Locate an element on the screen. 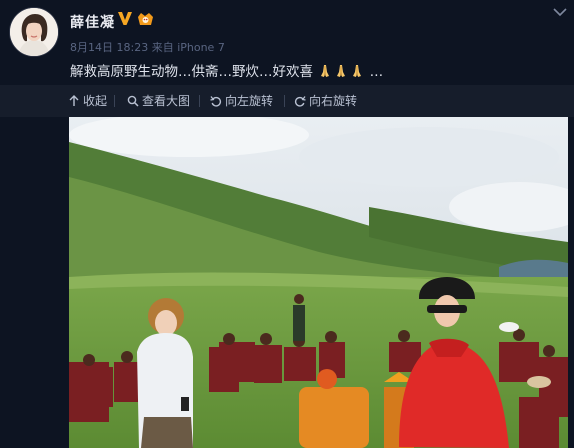 The width and height of the screenshot is (574, 448). post-meta: 8月14日 18:23 来自 iPhone 7 is located at coordinates (147, 47).